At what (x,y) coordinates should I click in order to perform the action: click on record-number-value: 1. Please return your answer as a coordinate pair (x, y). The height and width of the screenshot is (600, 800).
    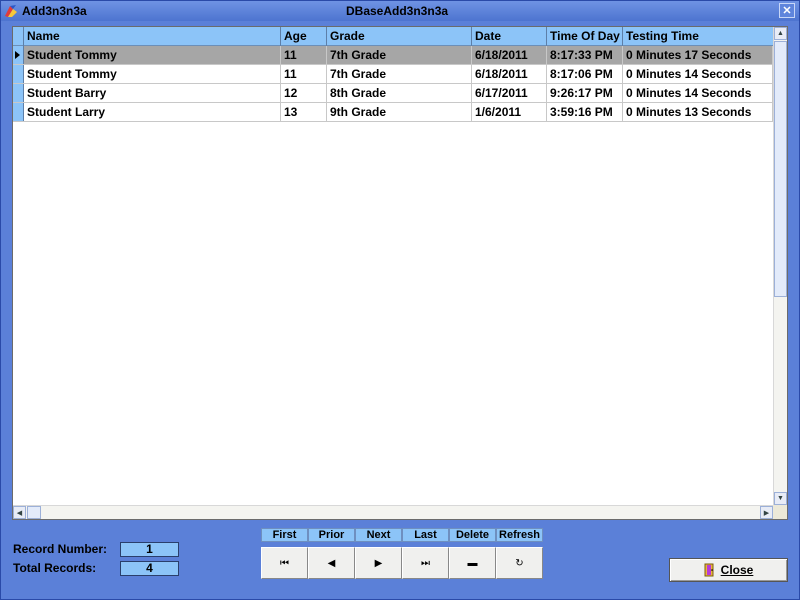
    Looking at the image, I should click on (149, 549).